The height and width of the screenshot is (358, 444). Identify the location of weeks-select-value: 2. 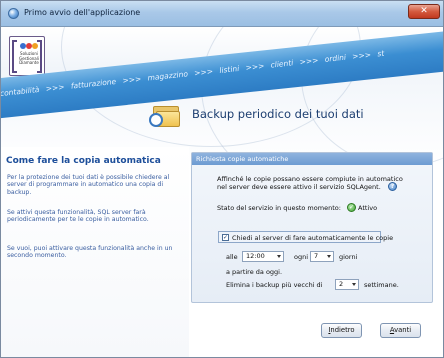
(341, 284).